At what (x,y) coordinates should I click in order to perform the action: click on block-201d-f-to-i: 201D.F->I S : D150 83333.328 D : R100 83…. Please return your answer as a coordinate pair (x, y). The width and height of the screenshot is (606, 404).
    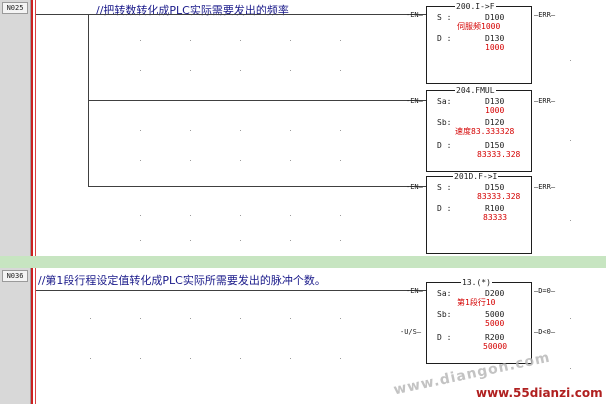
    Looking at the image, I should click on (479, 213).